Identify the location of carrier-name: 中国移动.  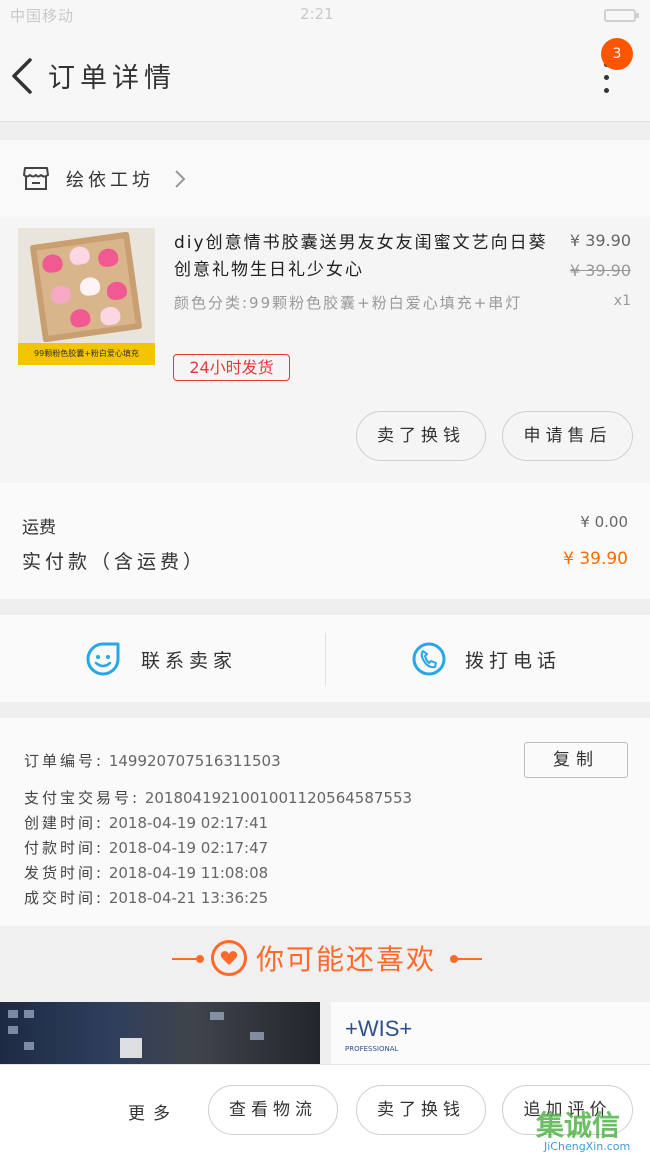
(42, 16).